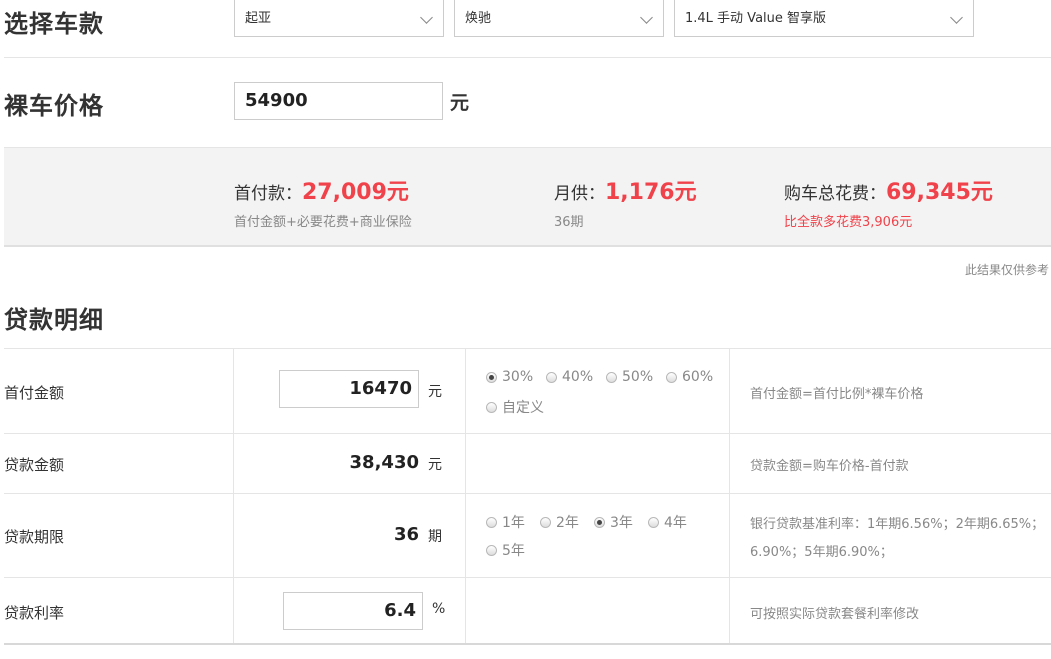 The width and height of the screenshot is (1051, 659). I want to click on row-formula: 首付金额=首付比例*裸车价格, so click(837, 394).